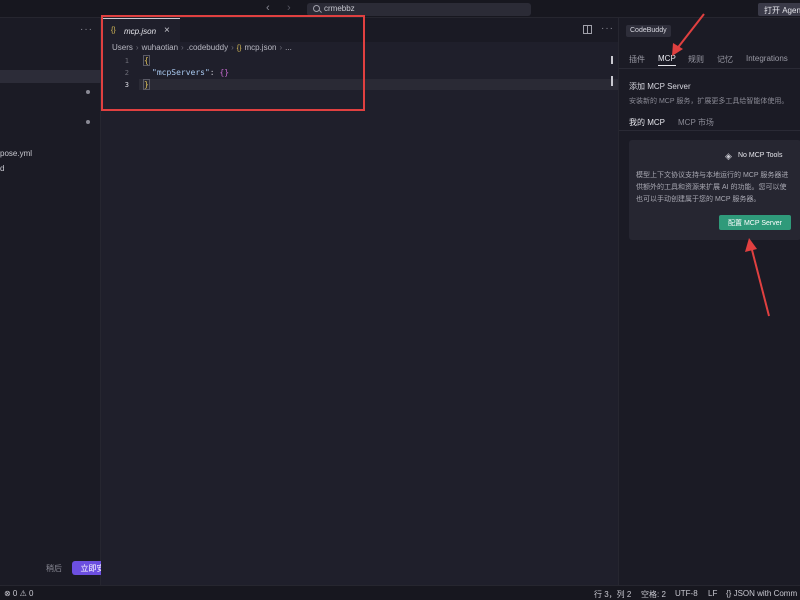  Describe the element at coordinates (712, 175) in the screenshot. I see `card-text: 模型上下文协议支持与本地运行的 MCP 服务器进` at that location.